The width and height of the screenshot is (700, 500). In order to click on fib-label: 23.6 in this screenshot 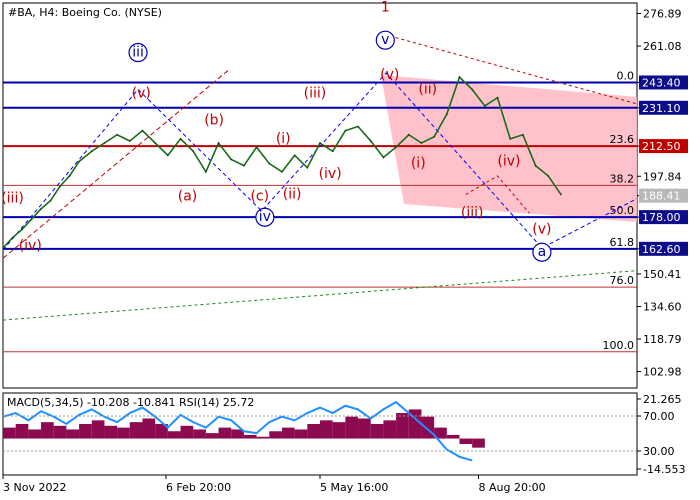, I will do `click(622, 139)`.